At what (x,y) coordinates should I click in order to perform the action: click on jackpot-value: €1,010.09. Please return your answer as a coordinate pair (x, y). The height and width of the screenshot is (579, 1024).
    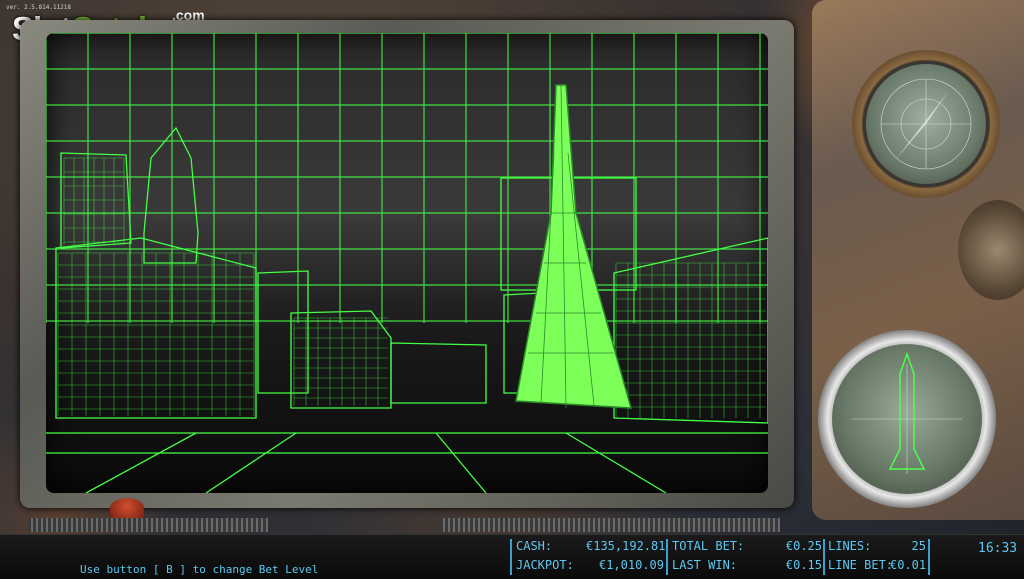
    Looking at the image, I should click on (631, 565).